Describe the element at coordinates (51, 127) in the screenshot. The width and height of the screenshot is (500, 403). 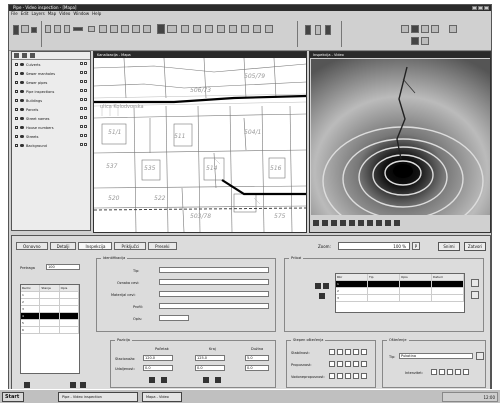
I see `layer-item: House numbers` at that location.